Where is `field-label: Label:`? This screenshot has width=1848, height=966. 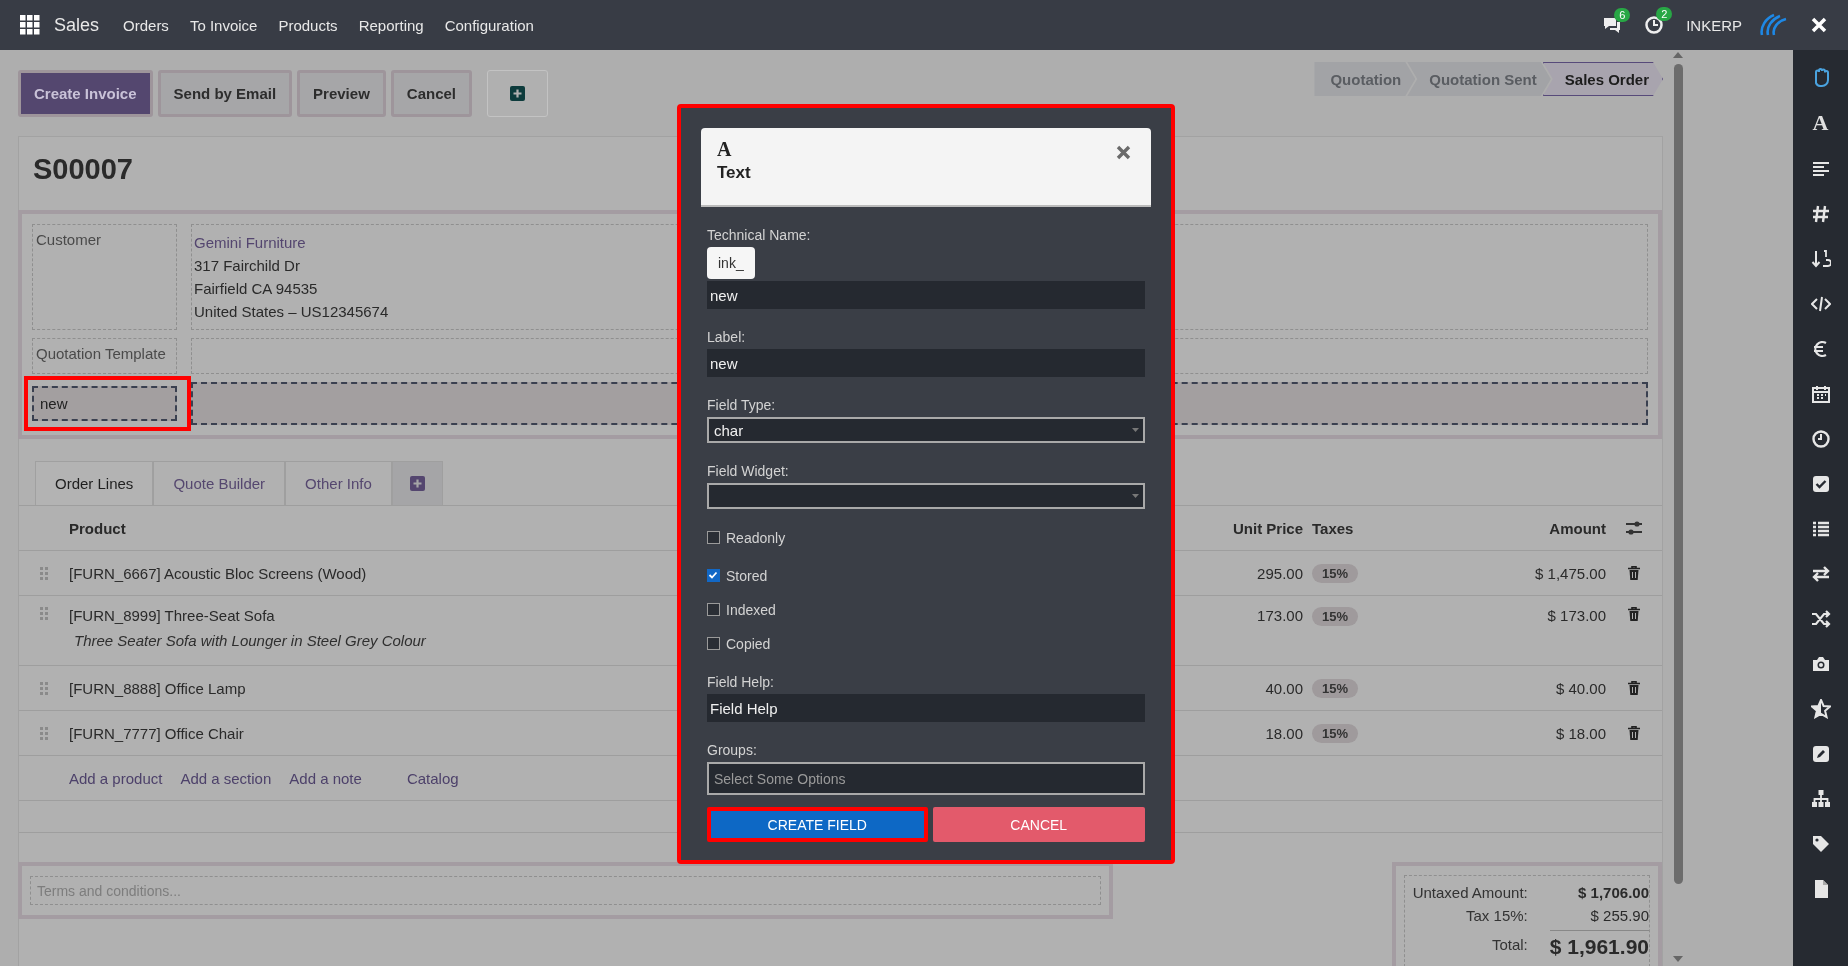
field-label: Label: is located at coordinates (726, 337).